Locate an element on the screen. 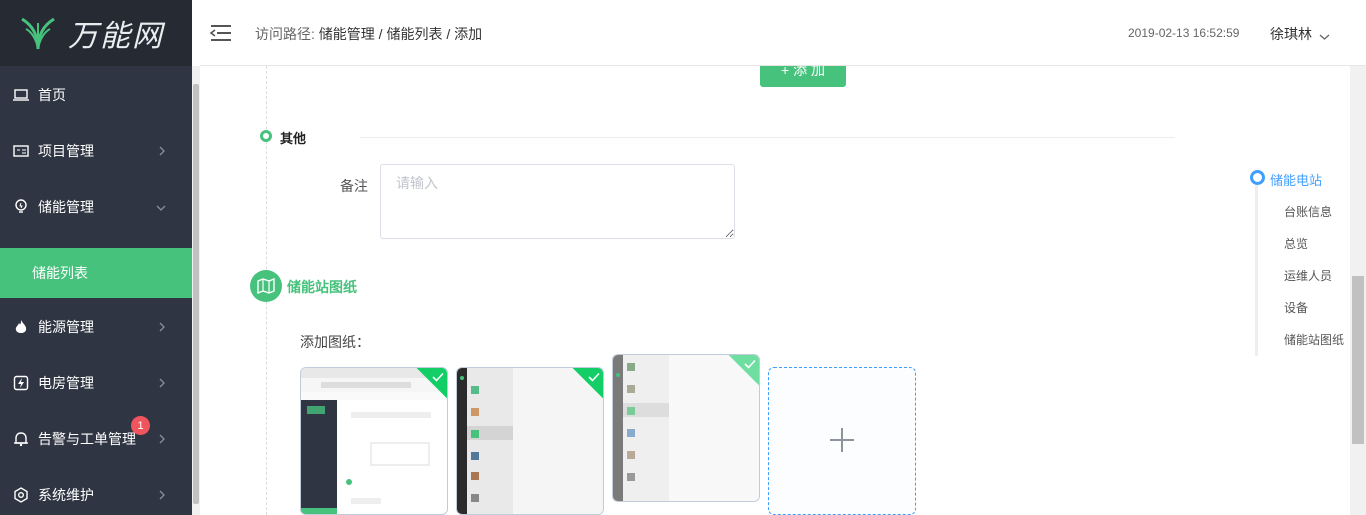  anchor-active-dot is located at coordinates (1257, 177).